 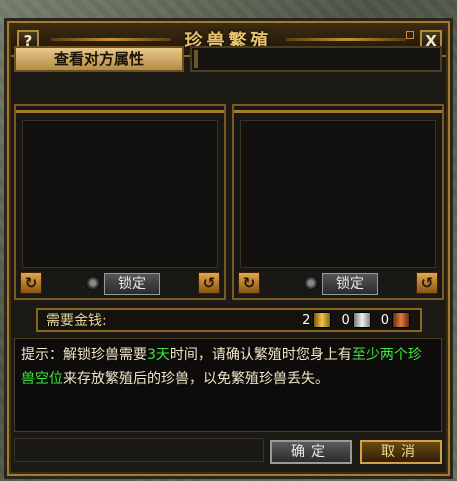 I want to click on copper-amount: 0, so click(x=395, y=320).